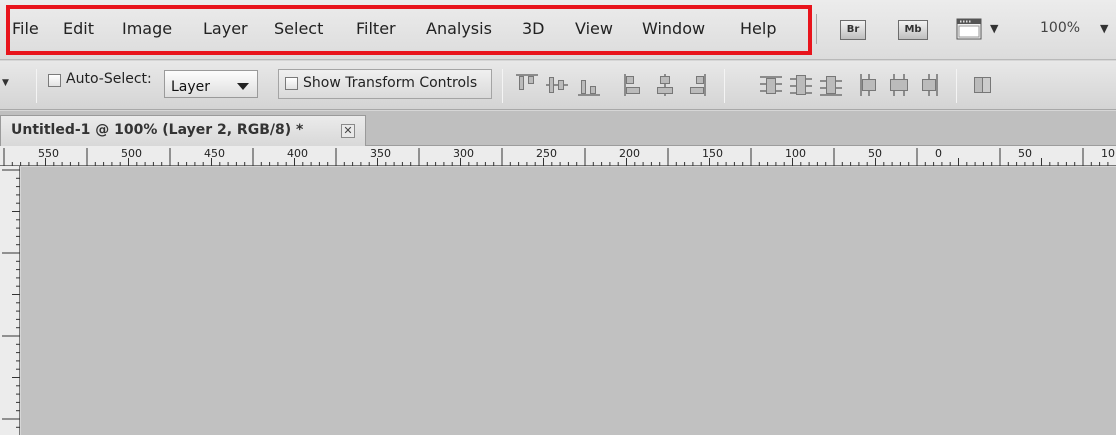 This screenshot has height=435, width=1116. Describe the element at coordinates (463, 153) in the screenshot. I see `ruler-label: 300` at that location.